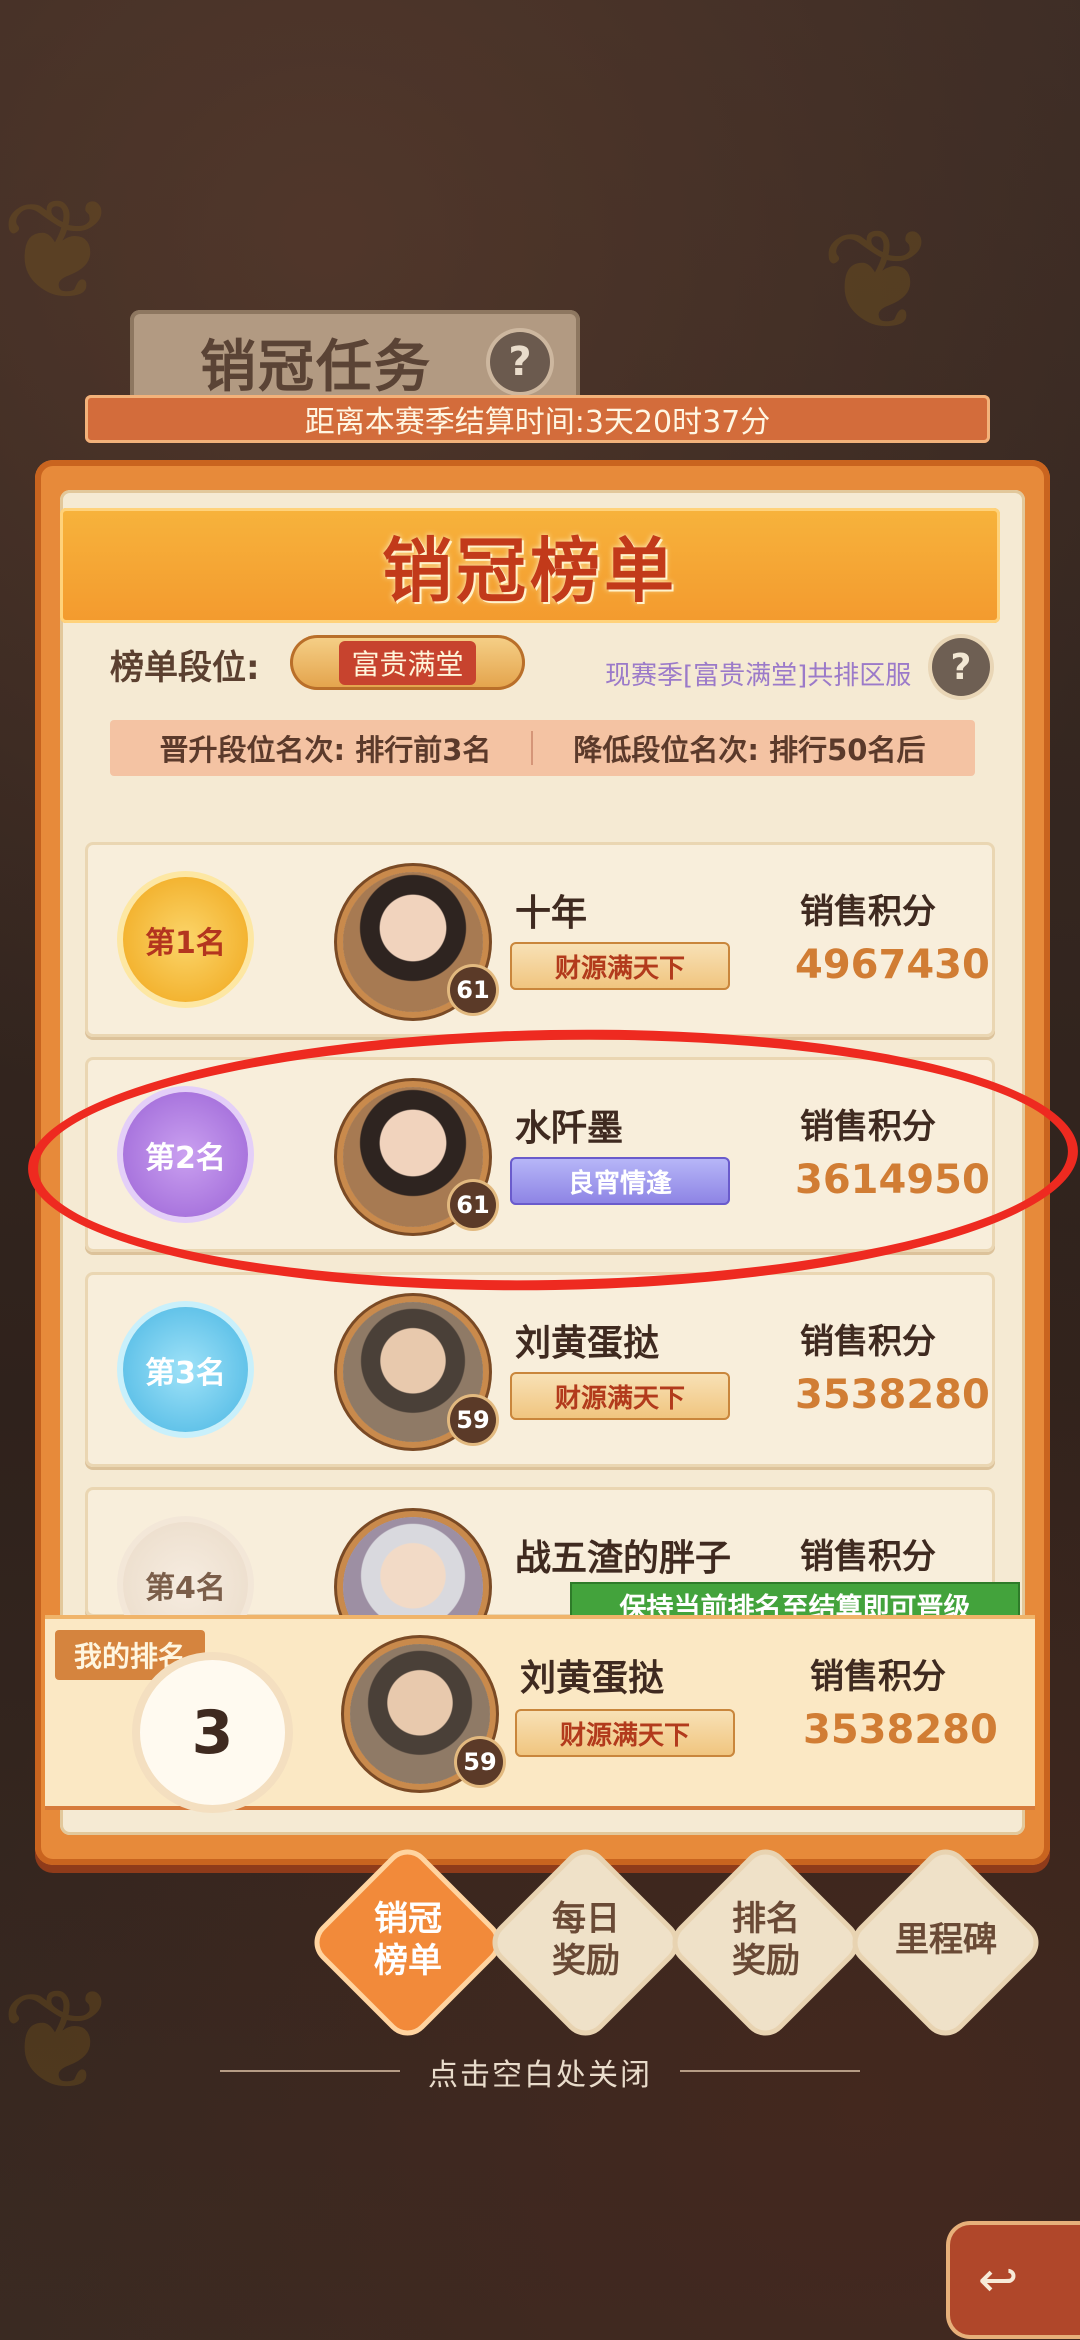  What do you see at coordinates (551, 913) in the screenshot?
I see `player-name: 十年` at bounding box center [551, 913].